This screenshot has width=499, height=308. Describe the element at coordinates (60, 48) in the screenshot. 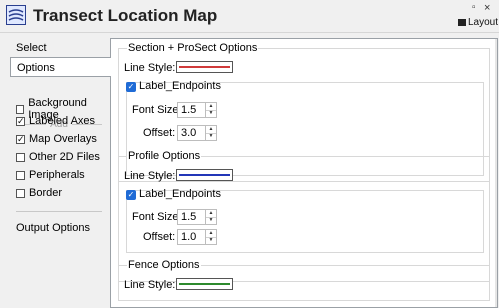

I see `nav-item-select: Select` at that location.